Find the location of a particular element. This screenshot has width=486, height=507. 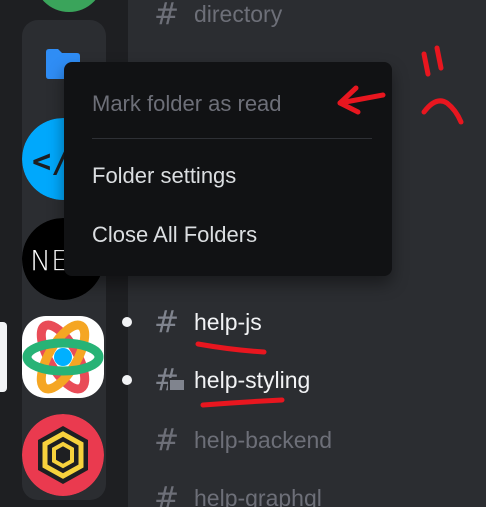

svg-text: NE is located at coordinates (49, 260).